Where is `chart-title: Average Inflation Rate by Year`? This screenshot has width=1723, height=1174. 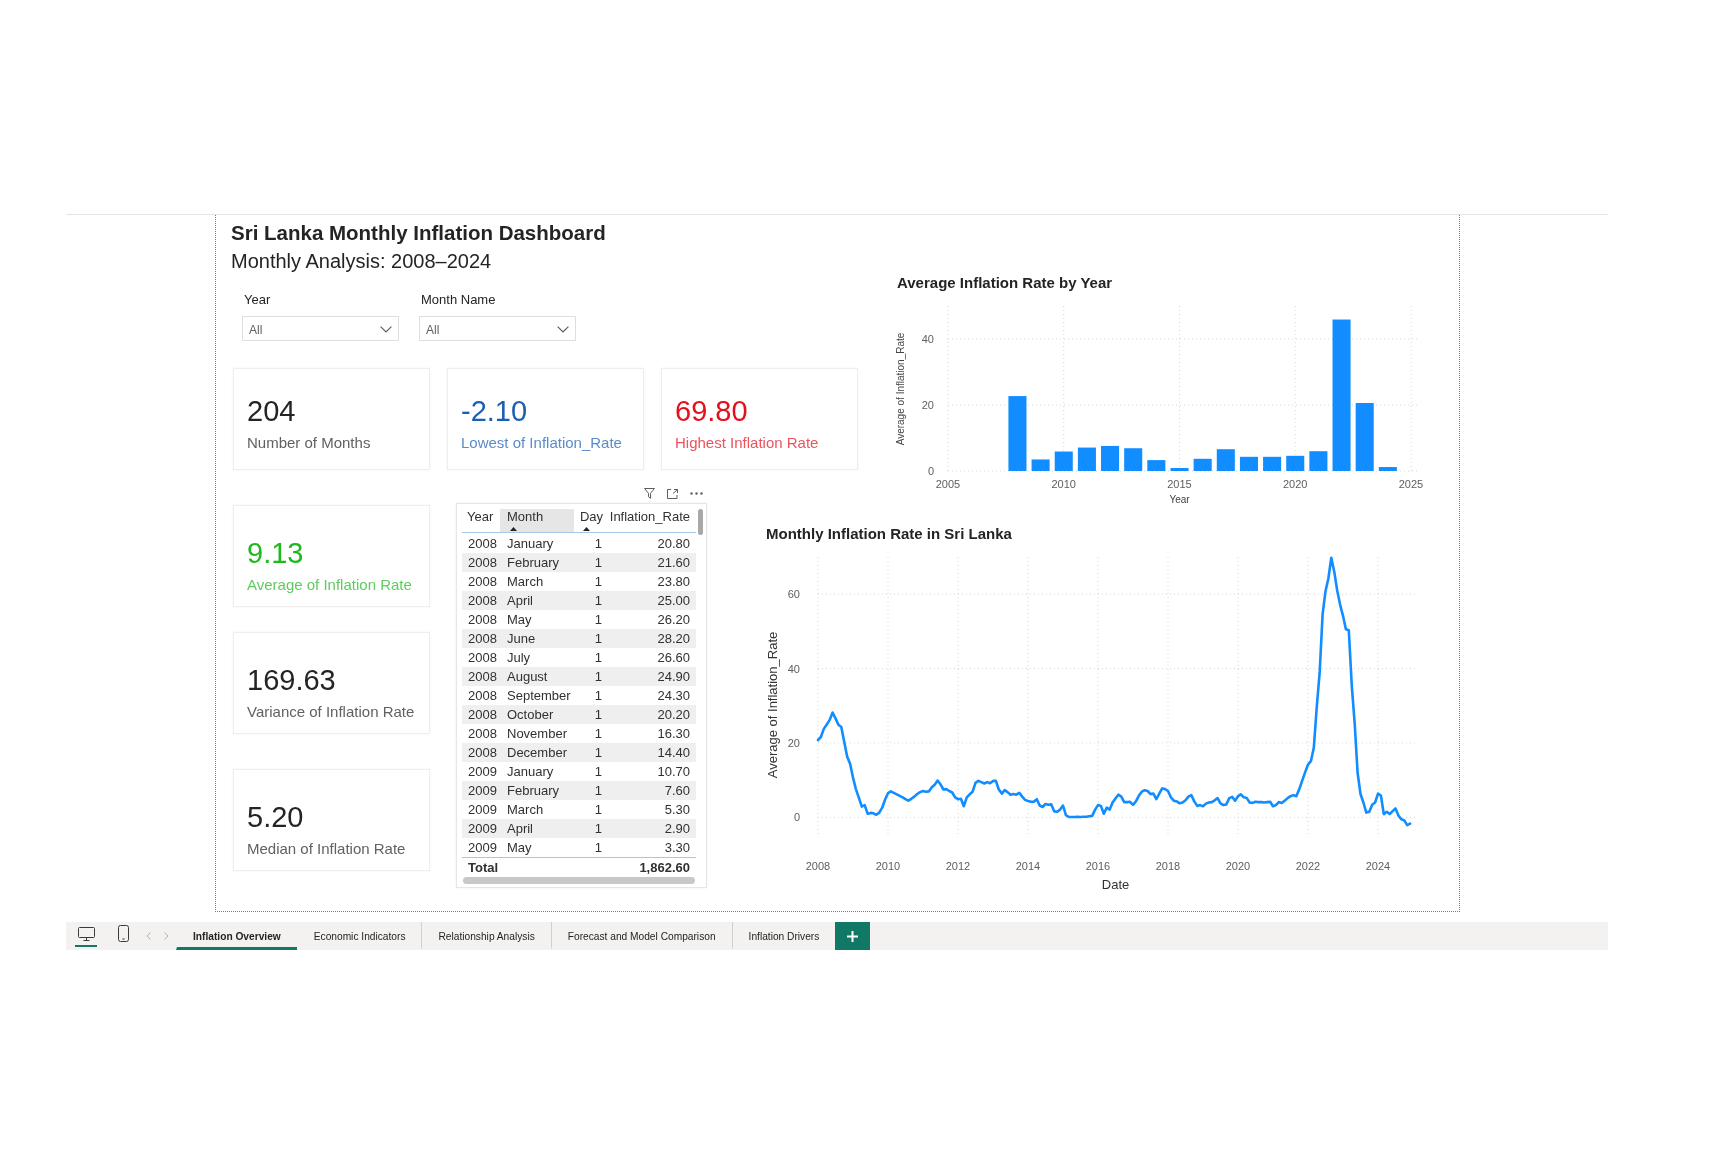 chart-title: Average Inflation Rate by Year is located at coordinates (1005, 283).